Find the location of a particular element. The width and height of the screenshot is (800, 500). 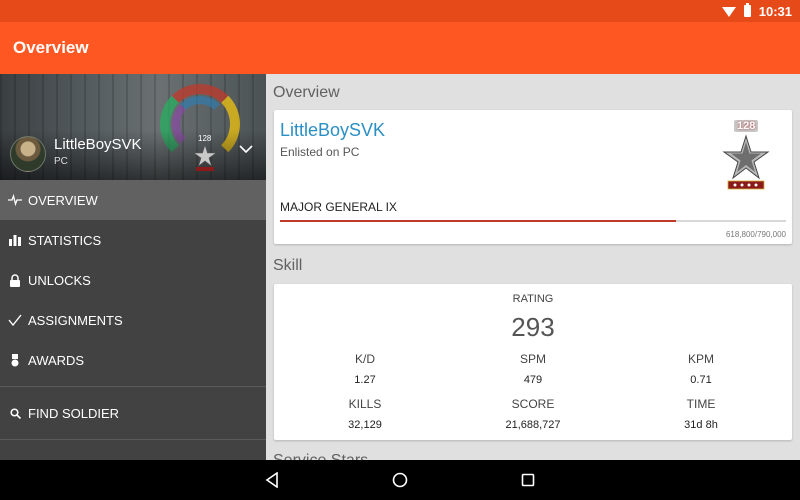

section-title-overview: Overview is located at coordinates (306, 92).